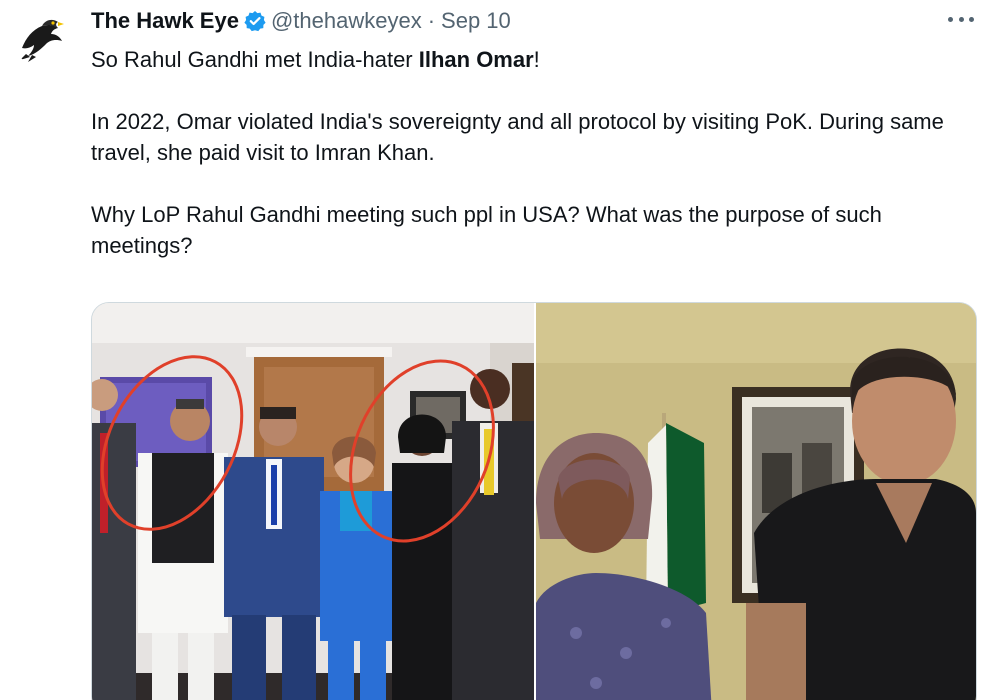 This screenshot has height=700, width=1000. I want to click on text-segment: !, so click(536, 59).